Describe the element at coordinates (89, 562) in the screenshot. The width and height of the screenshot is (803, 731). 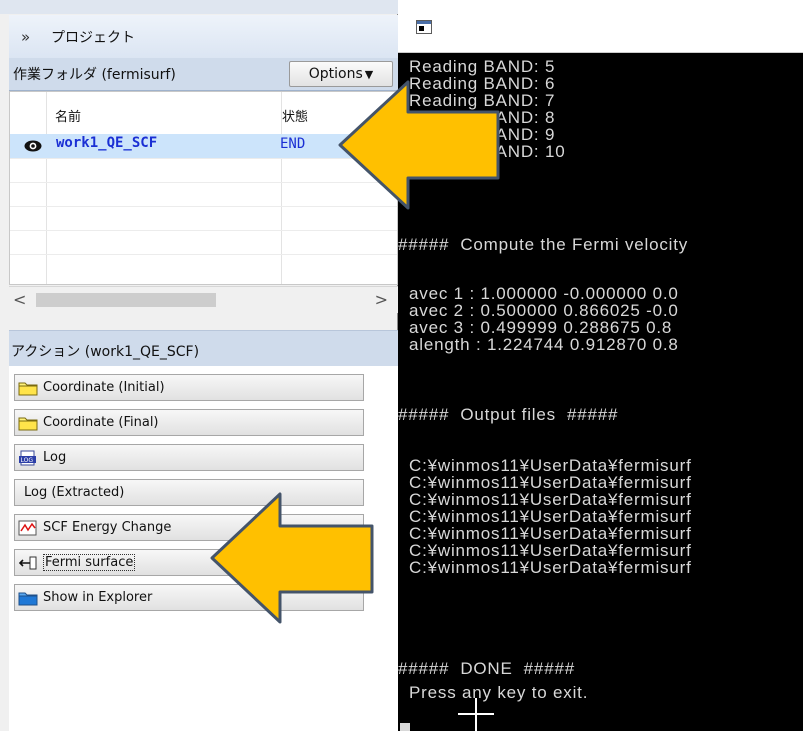
I see `action-label: Fermi surface` at that location.